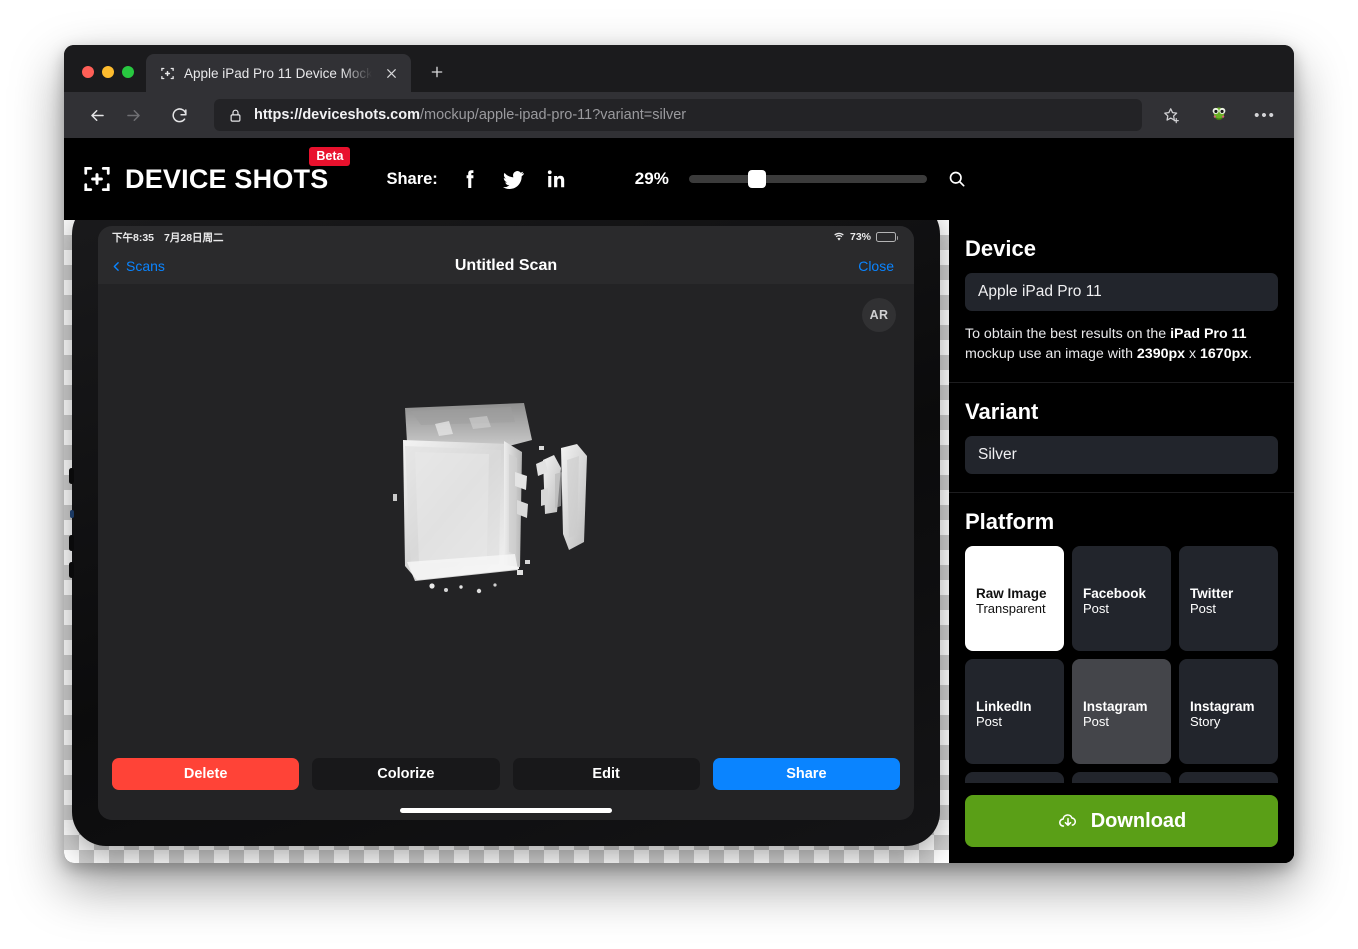 This screenshot has width=1358, height=949. Describe the element at coordinates (194, 237) in the screenshot. I see `status-date: 7月28日周二` at that location.